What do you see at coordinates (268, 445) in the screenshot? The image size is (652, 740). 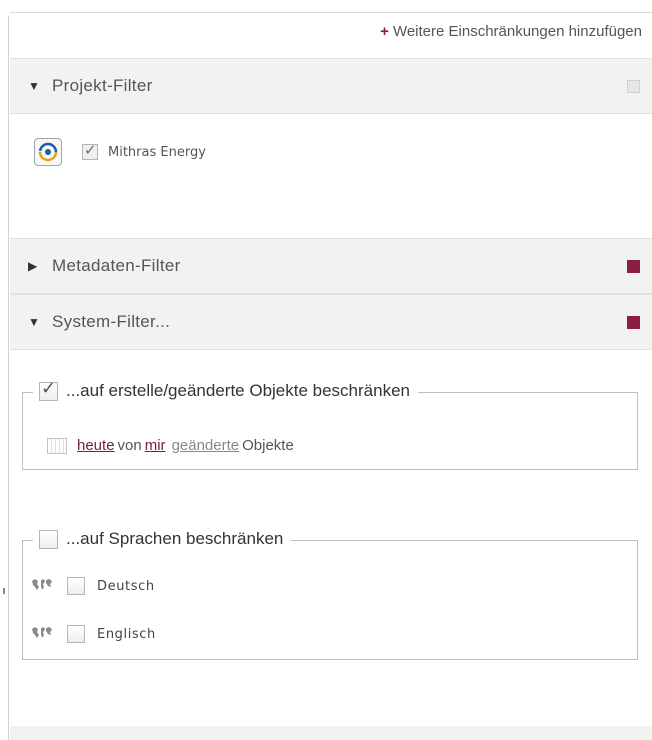 I see `objects-label: Objekte` at bounding box center [268, 445].